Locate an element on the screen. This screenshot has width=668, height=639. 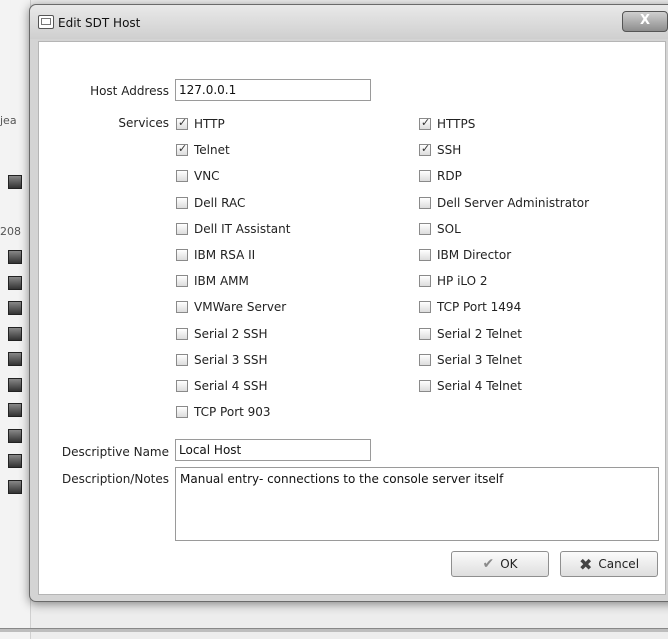
checkbox-label: Serial 3 SSH is located at coordinates (231, 359).